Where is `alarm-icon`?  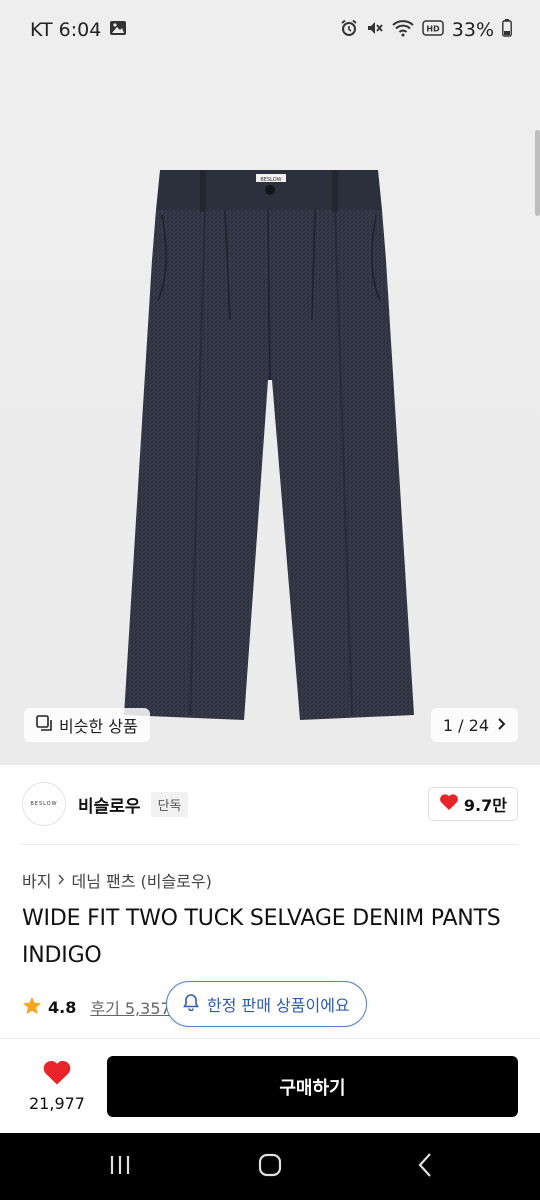 alarm-icon is located at coordinates (349, 30).